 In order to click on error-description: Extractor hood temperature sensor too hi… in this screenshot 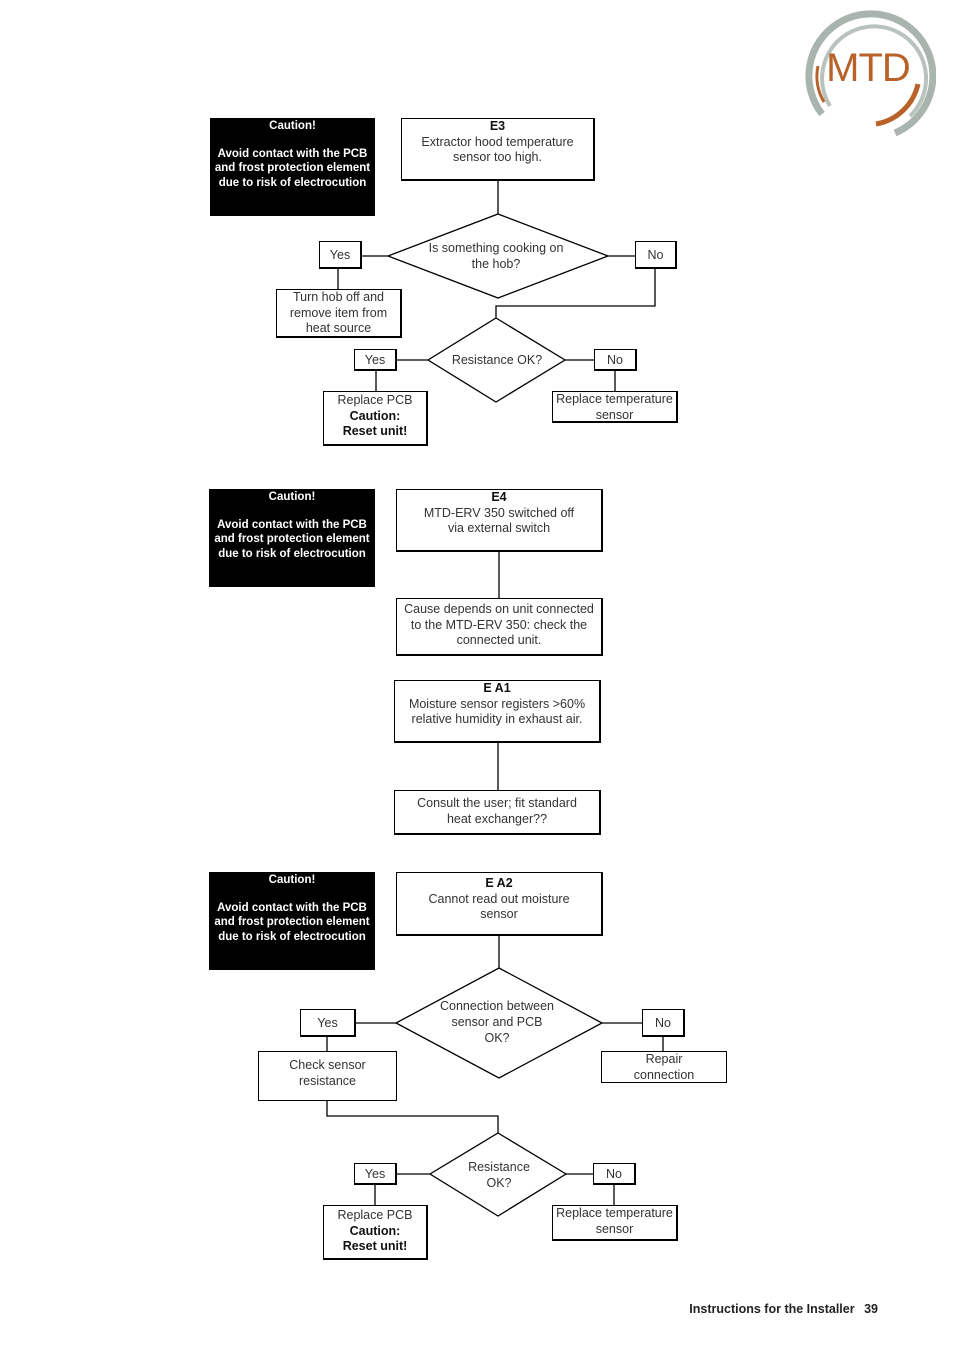, I will do `click(497, 149)`.